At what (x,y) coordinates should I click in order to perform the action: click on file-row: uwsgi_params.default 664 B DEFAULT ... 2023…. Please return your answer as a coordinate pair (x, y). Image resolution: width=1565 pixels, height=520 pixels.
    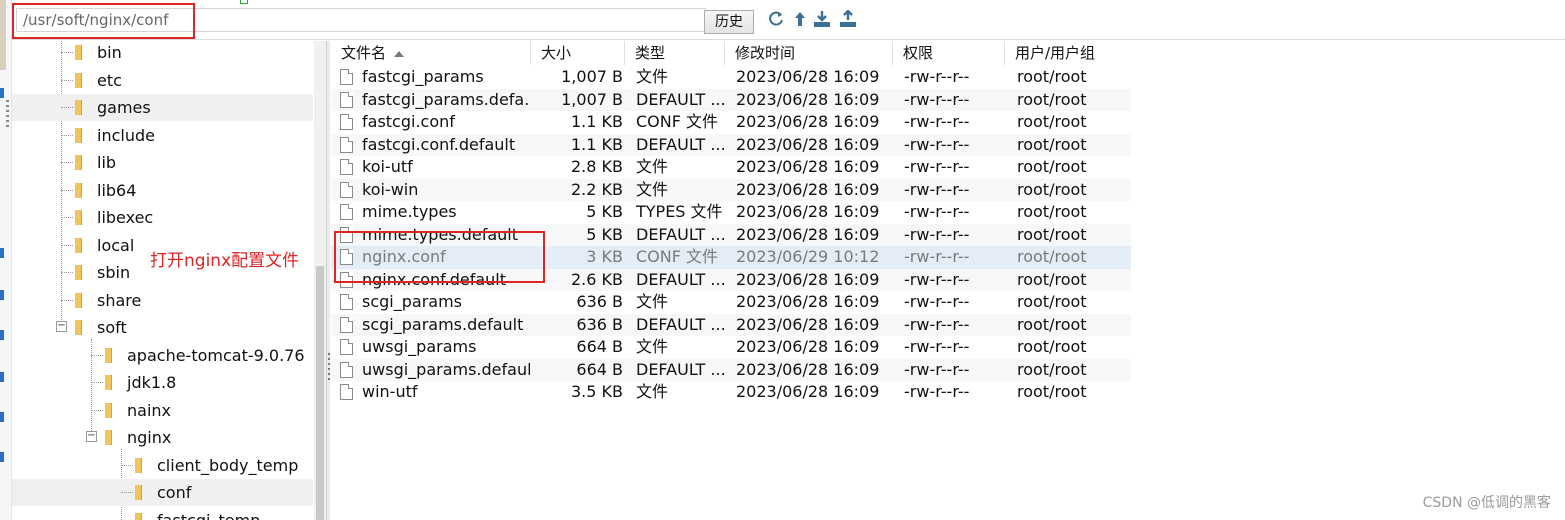
    Looking at the image, I should click on (731, 369).